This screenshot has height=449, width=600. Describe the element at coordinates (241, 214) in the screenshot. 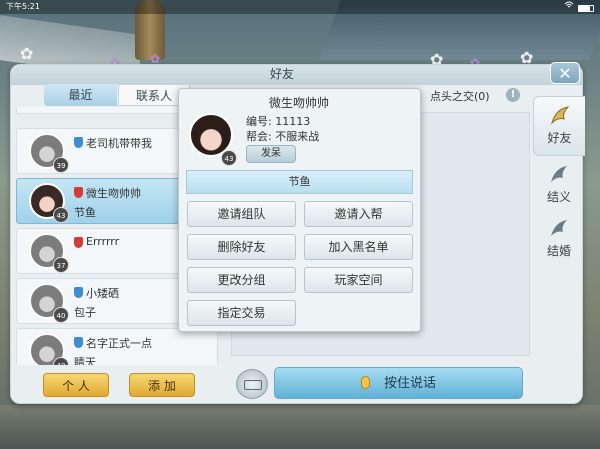

I see `invite-team-button: 邀请组队` at that location.